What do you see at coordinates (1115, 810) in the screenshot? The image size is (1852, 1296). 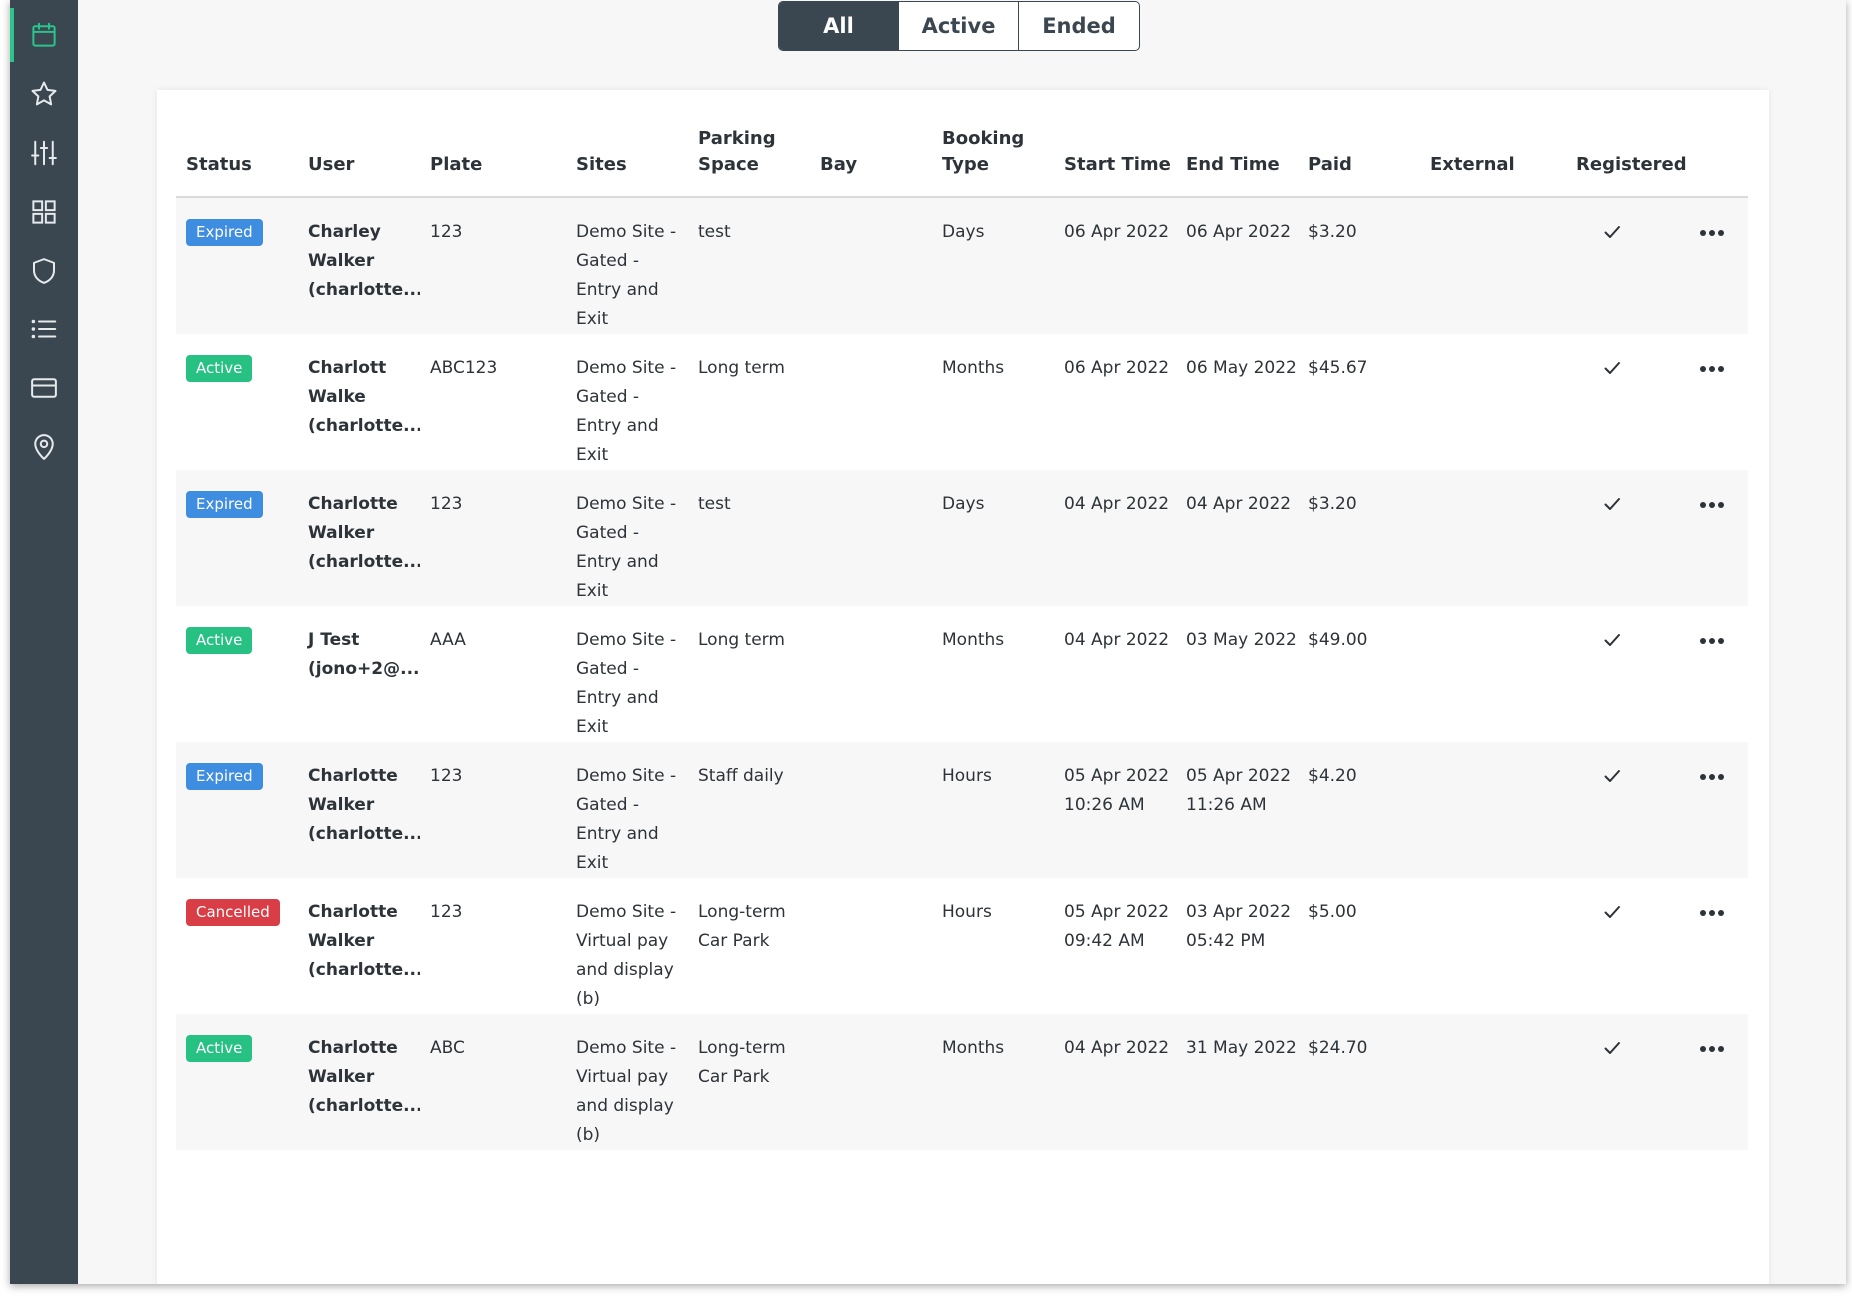 I see `start-time-cell: 05 Apr 2022 10:26 AM` at bounding box center [1115, 810].